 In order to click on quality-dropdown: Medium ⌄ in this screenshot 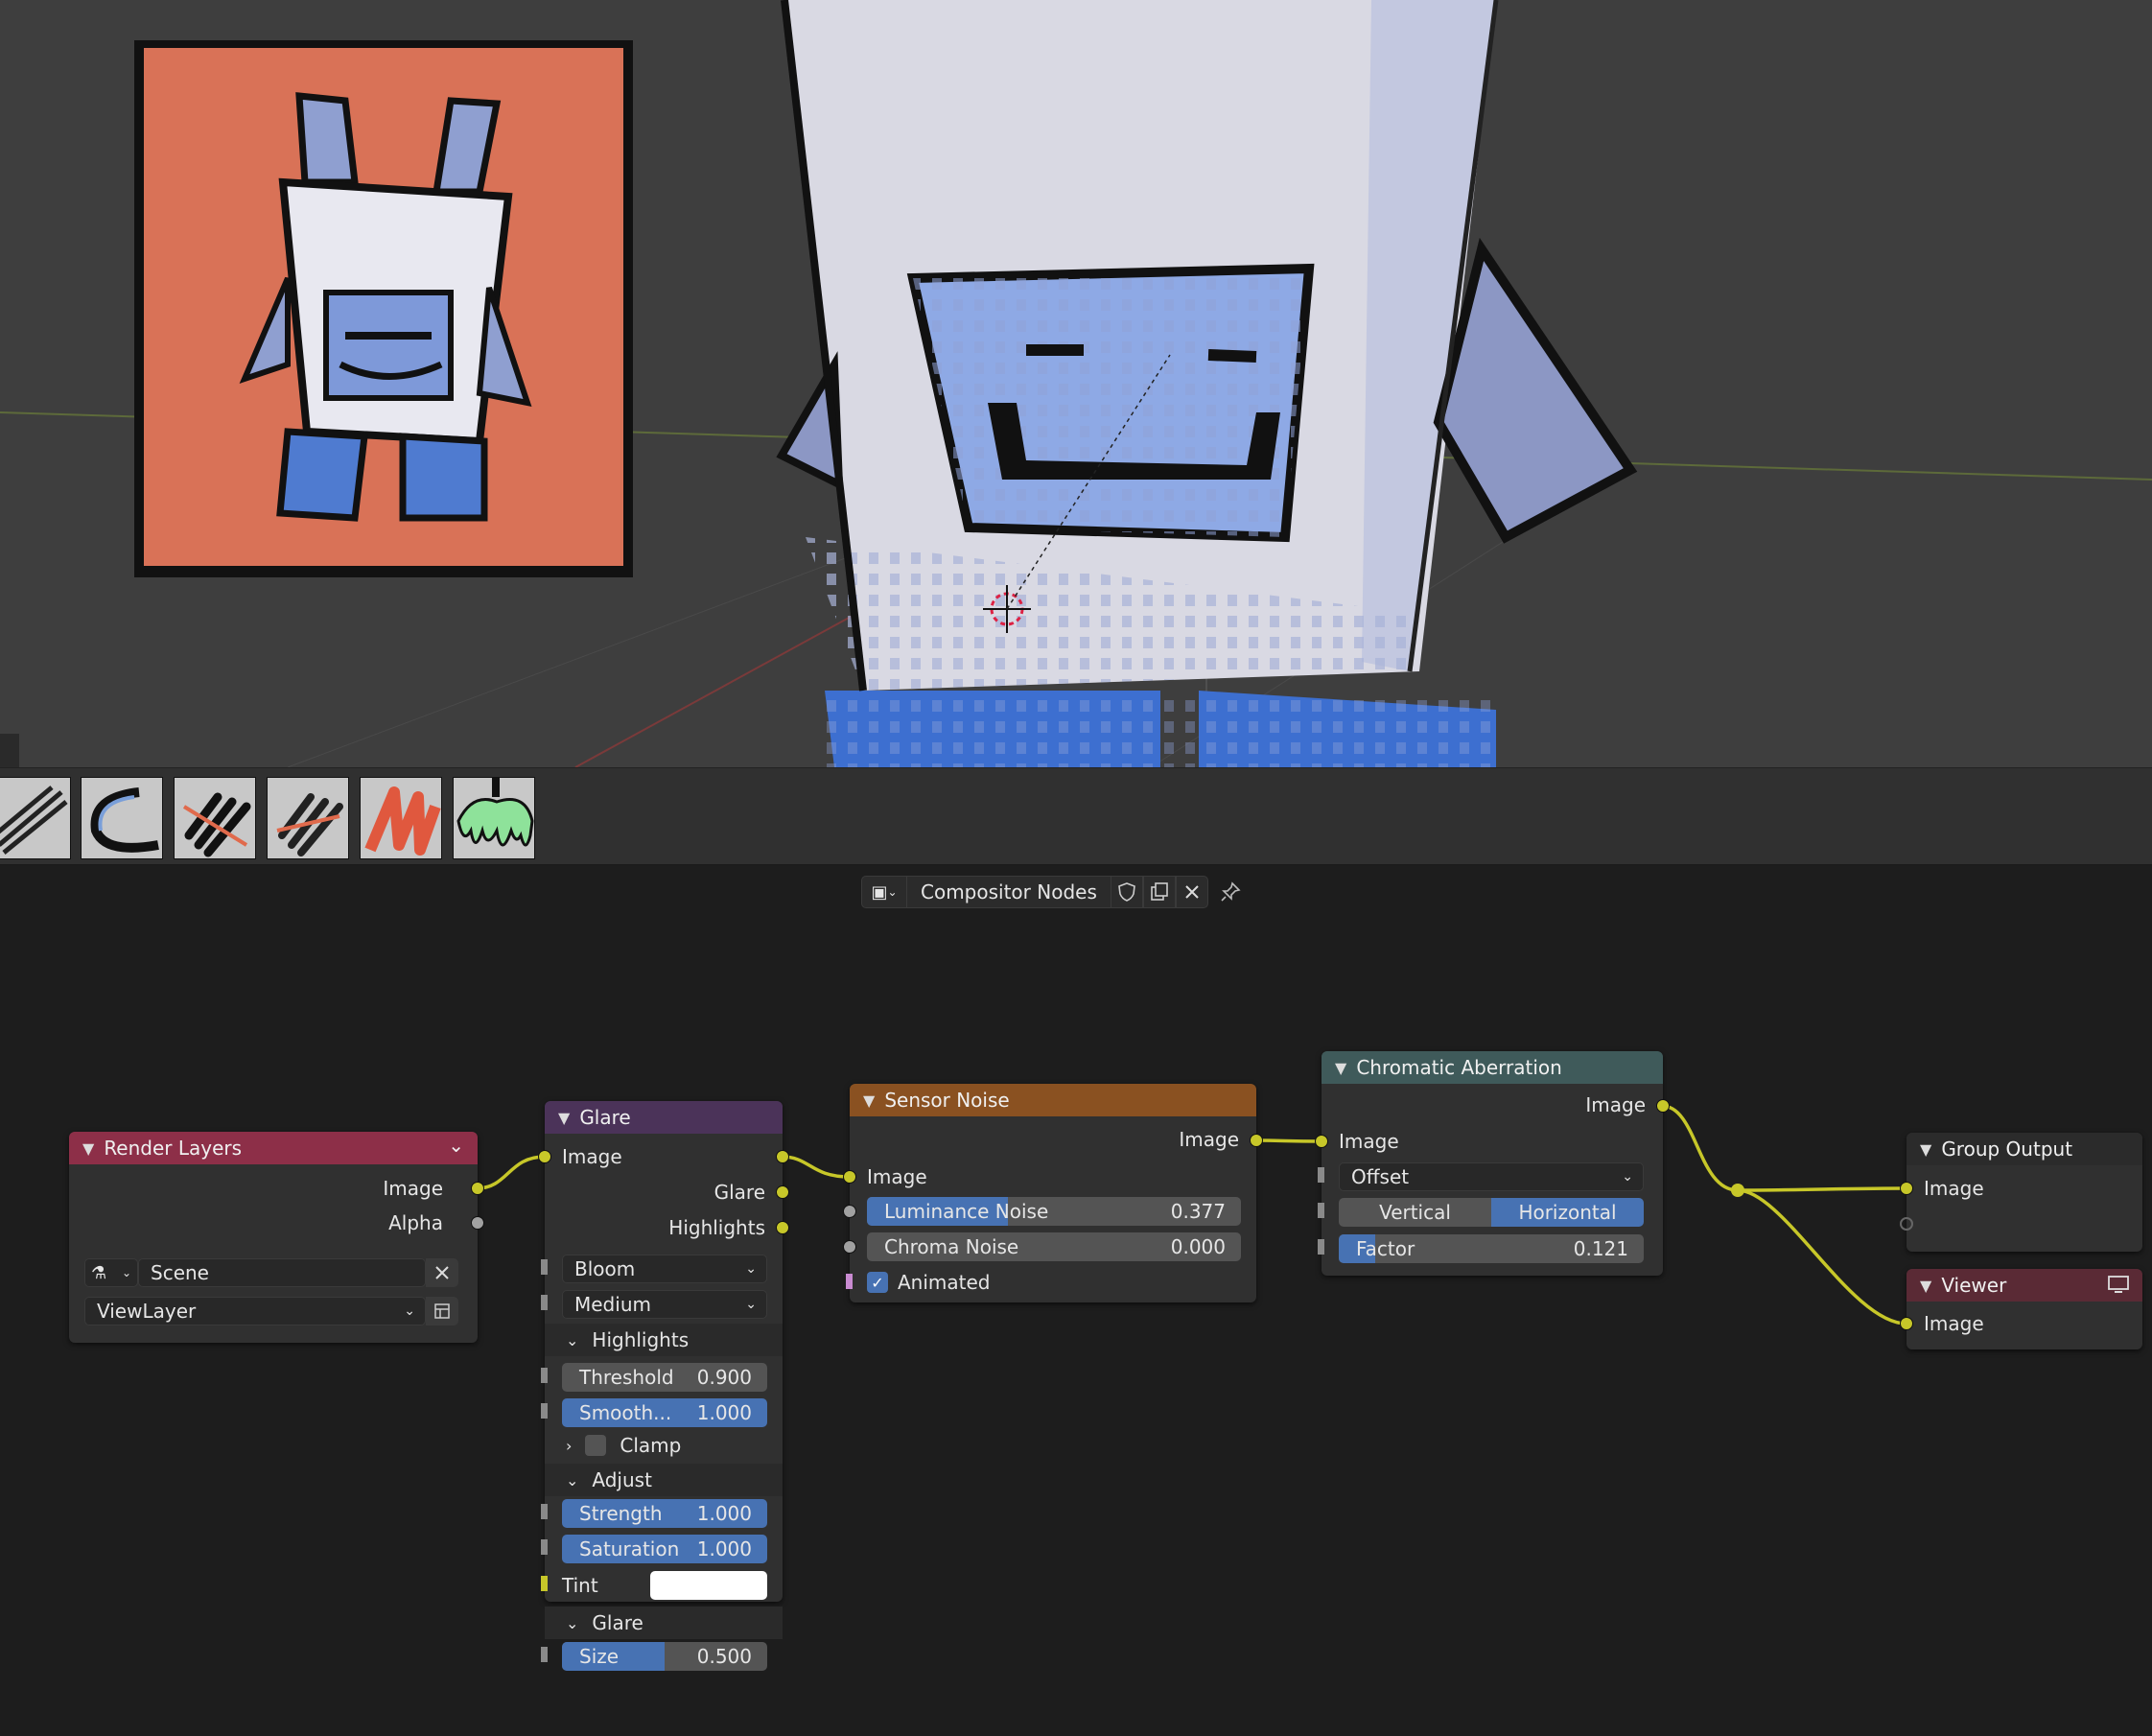, I will do `click(664, 1304)`.